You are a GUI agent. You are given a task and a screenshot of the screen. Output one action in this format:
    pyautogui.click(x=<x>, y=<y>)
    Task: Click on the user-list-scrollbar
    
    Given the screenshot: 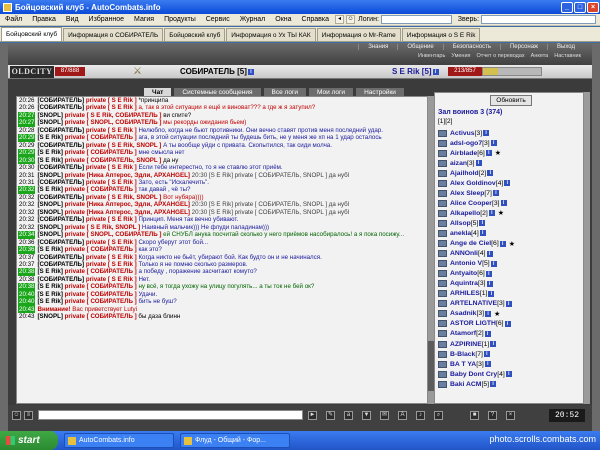 What is the action you would take?
    pyautogui.click(x=587, y=248)
    